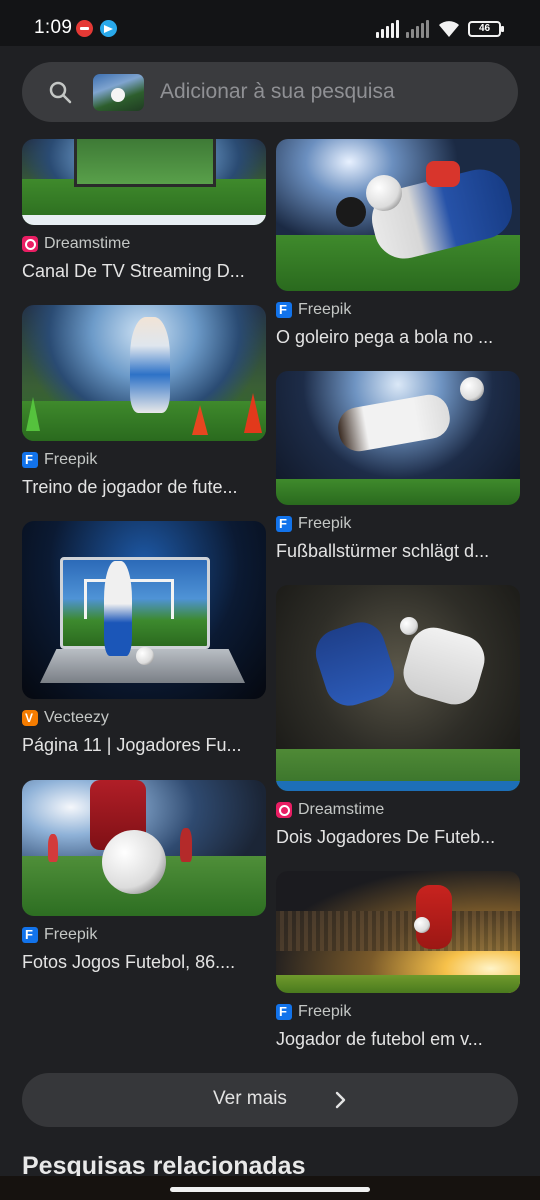 The width and height of the screenshot is (540, 1200). I want to click on vecteezy-icon, so click(30, 718).